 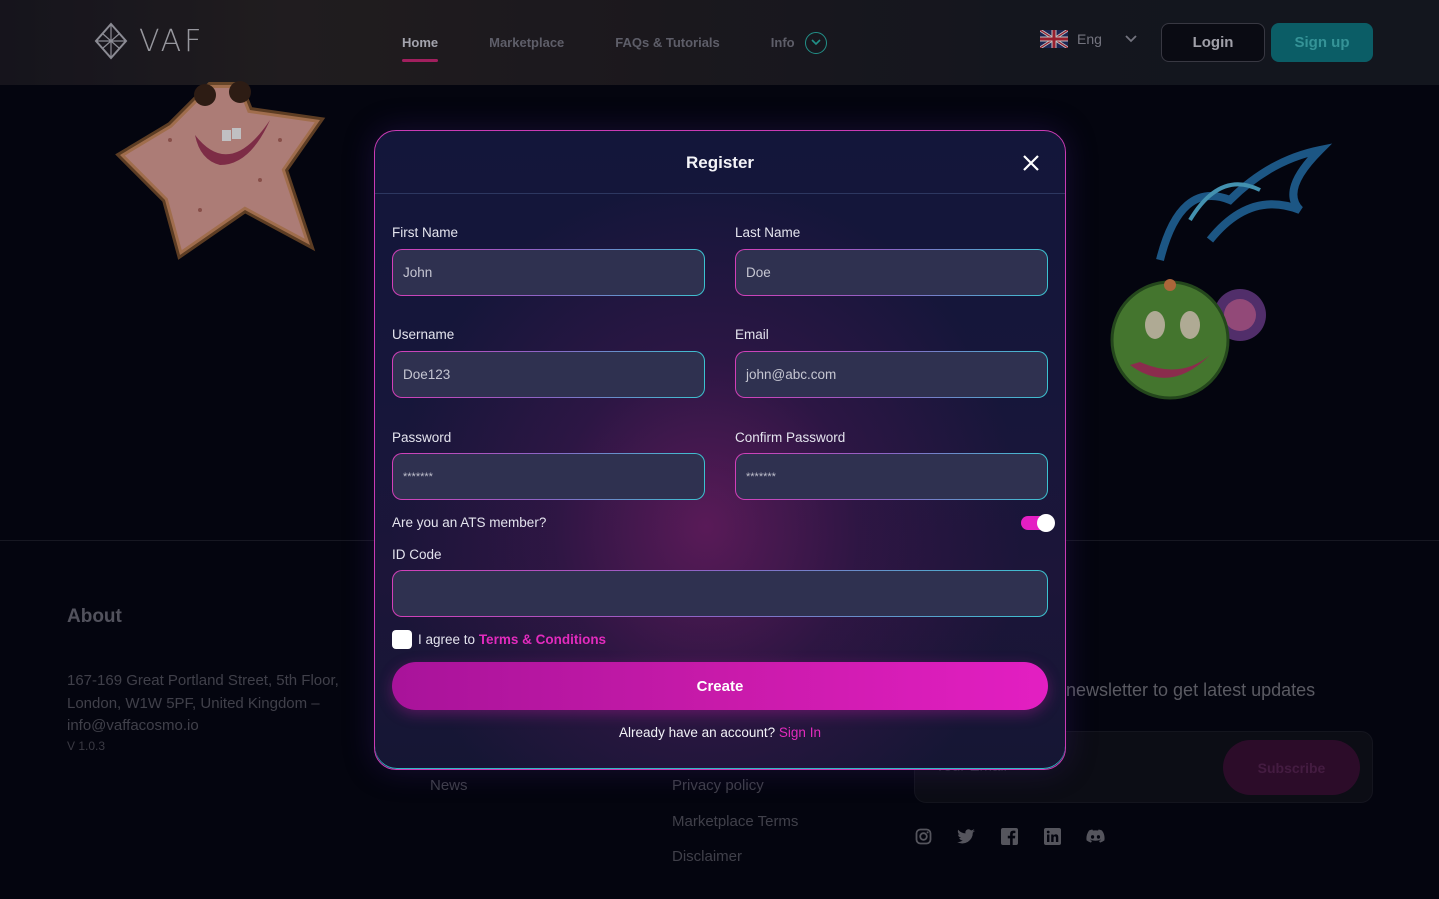 What do you see at coordinates (697, 732) in the screenshot?
I see `have-account-prefix: Already have an account?` at bounding box center [697, 732].